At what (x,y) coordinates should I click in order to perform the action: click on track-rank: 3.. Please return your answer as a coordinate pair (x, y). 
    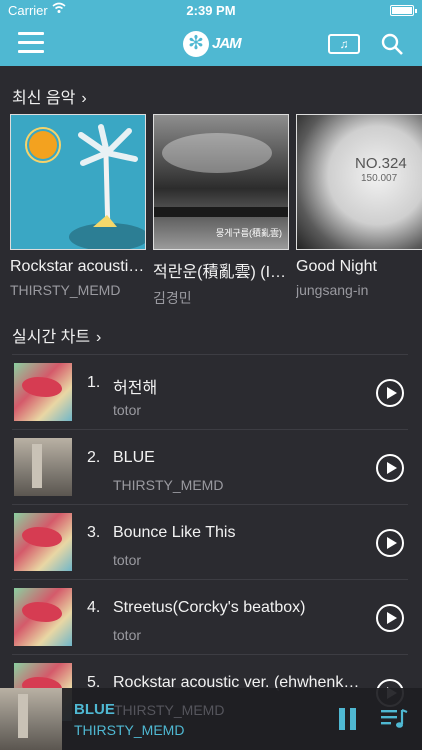
    Looking at the image, I should click on (94, 532).